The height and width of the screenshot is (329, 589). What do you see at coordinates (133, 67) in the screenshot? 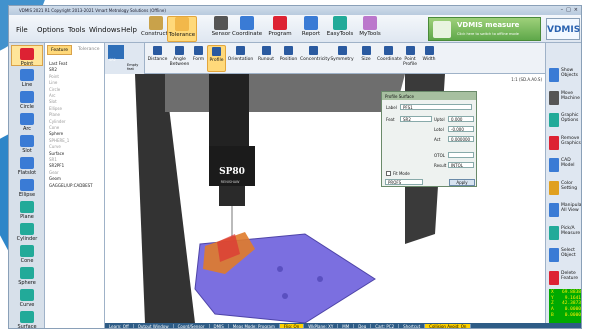
I see `thumbnail-sub: Empty feat` at bounding box center [133, 67].